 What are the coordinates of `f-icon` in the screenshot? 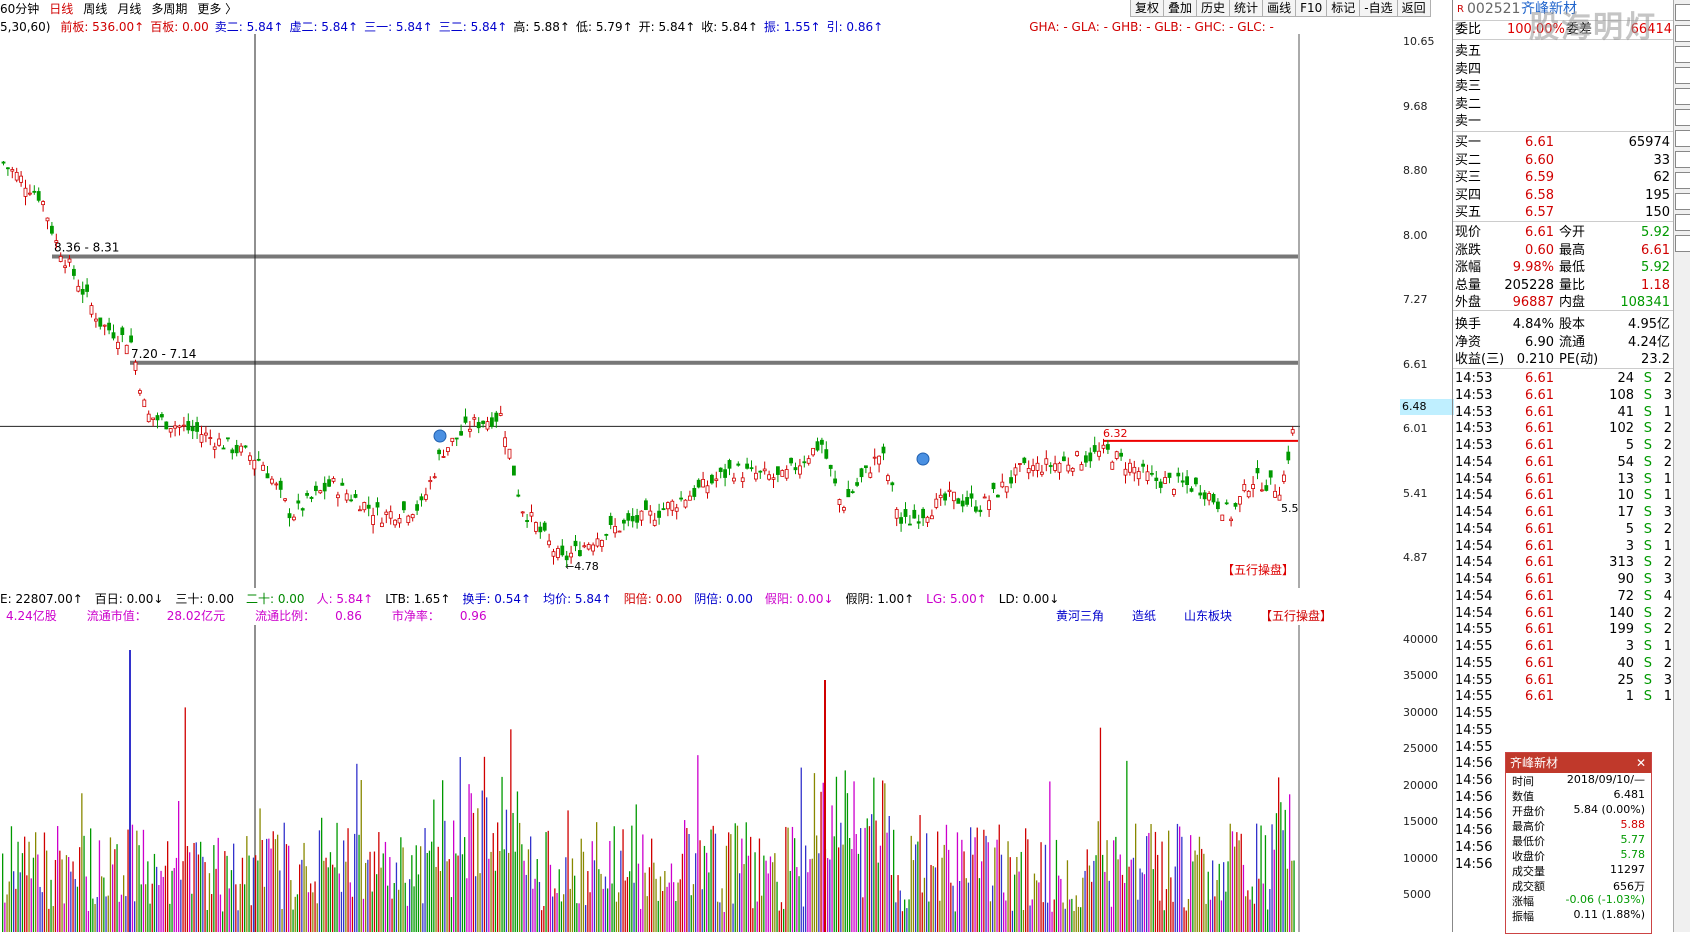 It's located at (1682, 243).